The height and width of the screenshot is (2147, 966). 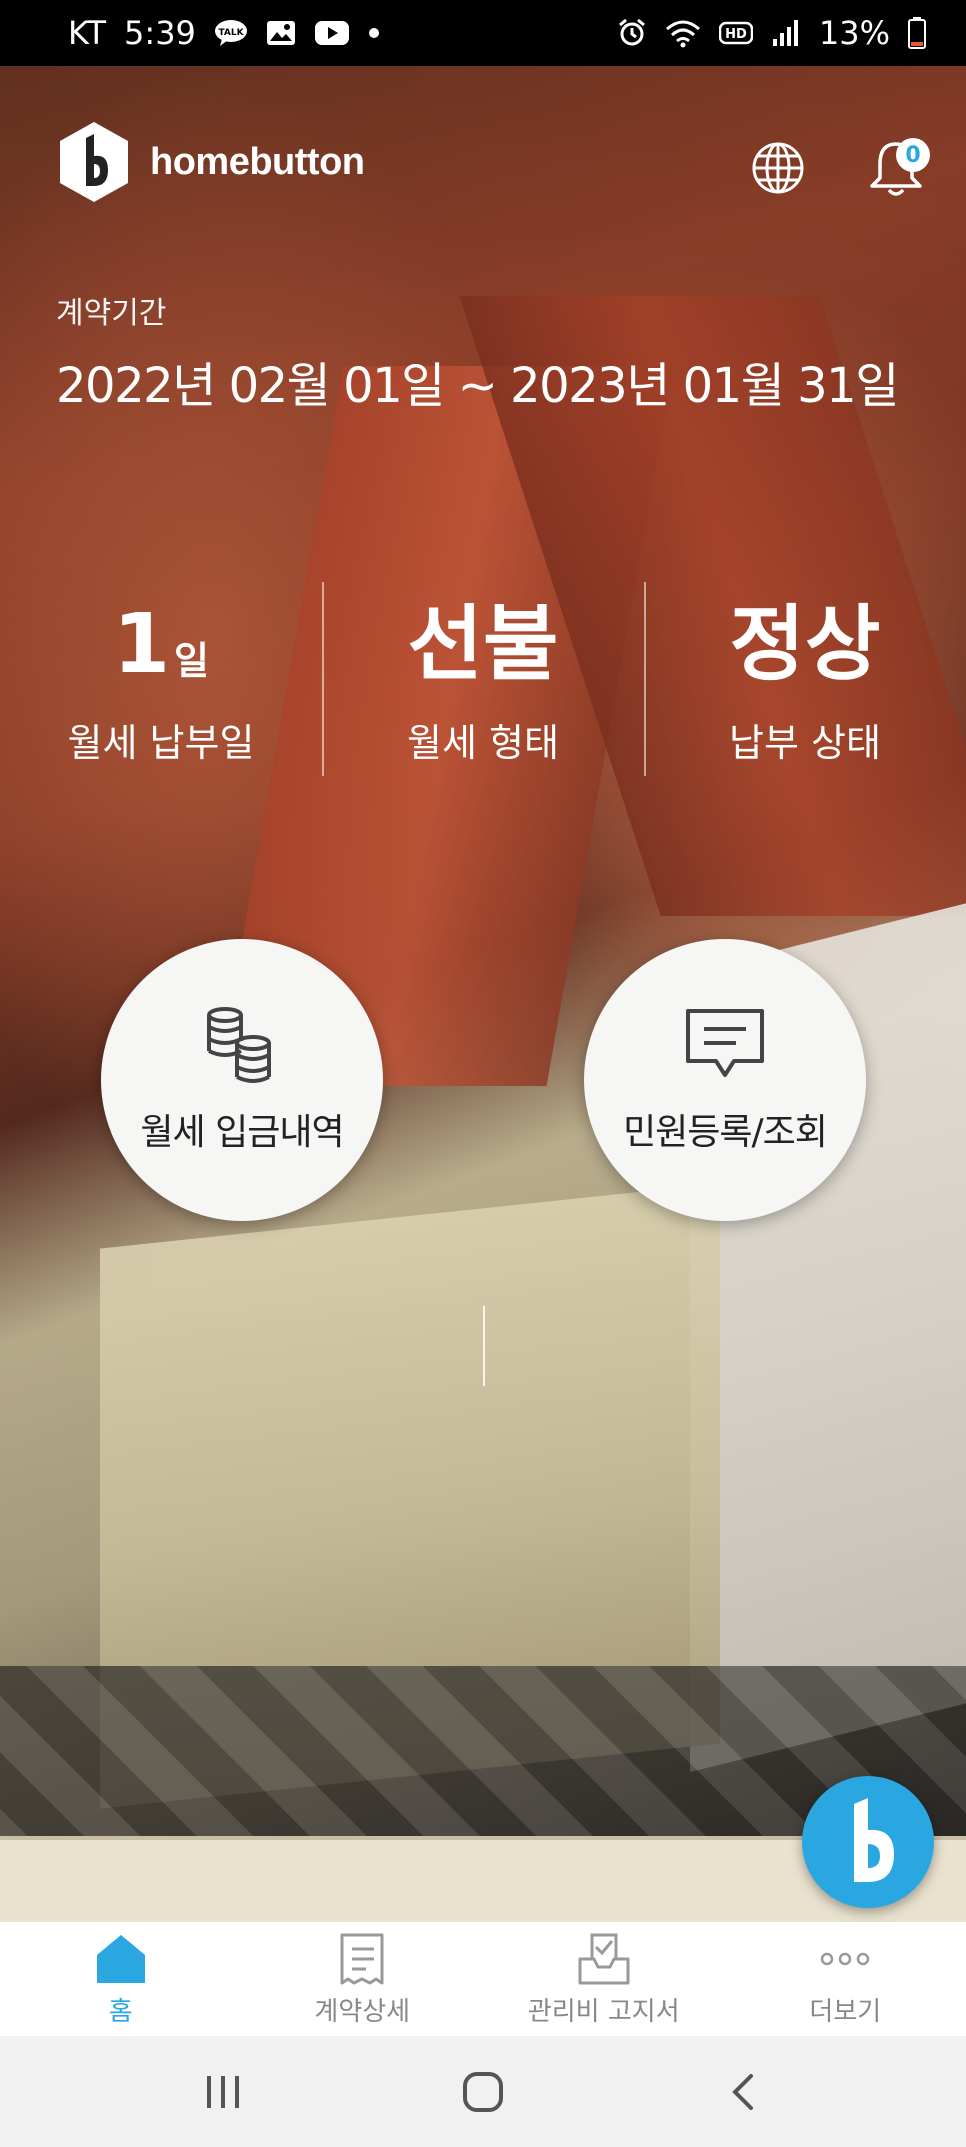 What do you see at coordinates (725, 1080) in the screenshot?
I see `complaint-button: 민원등록/조회` at bounding box center [725, 1080].